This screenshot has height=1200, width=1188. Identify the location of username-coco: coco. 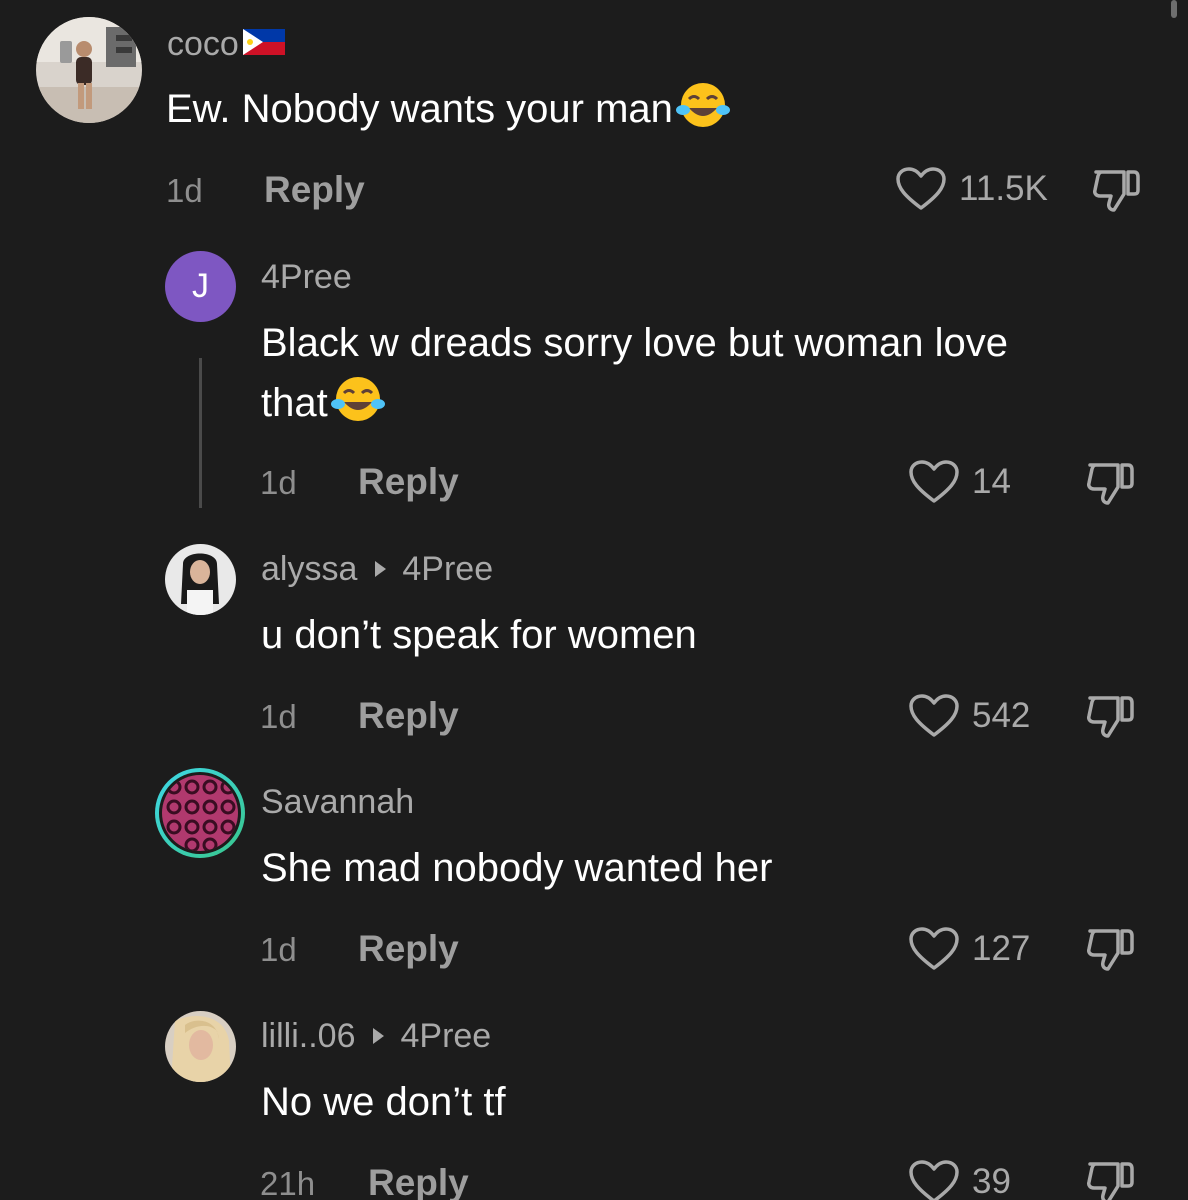
(226, 44).